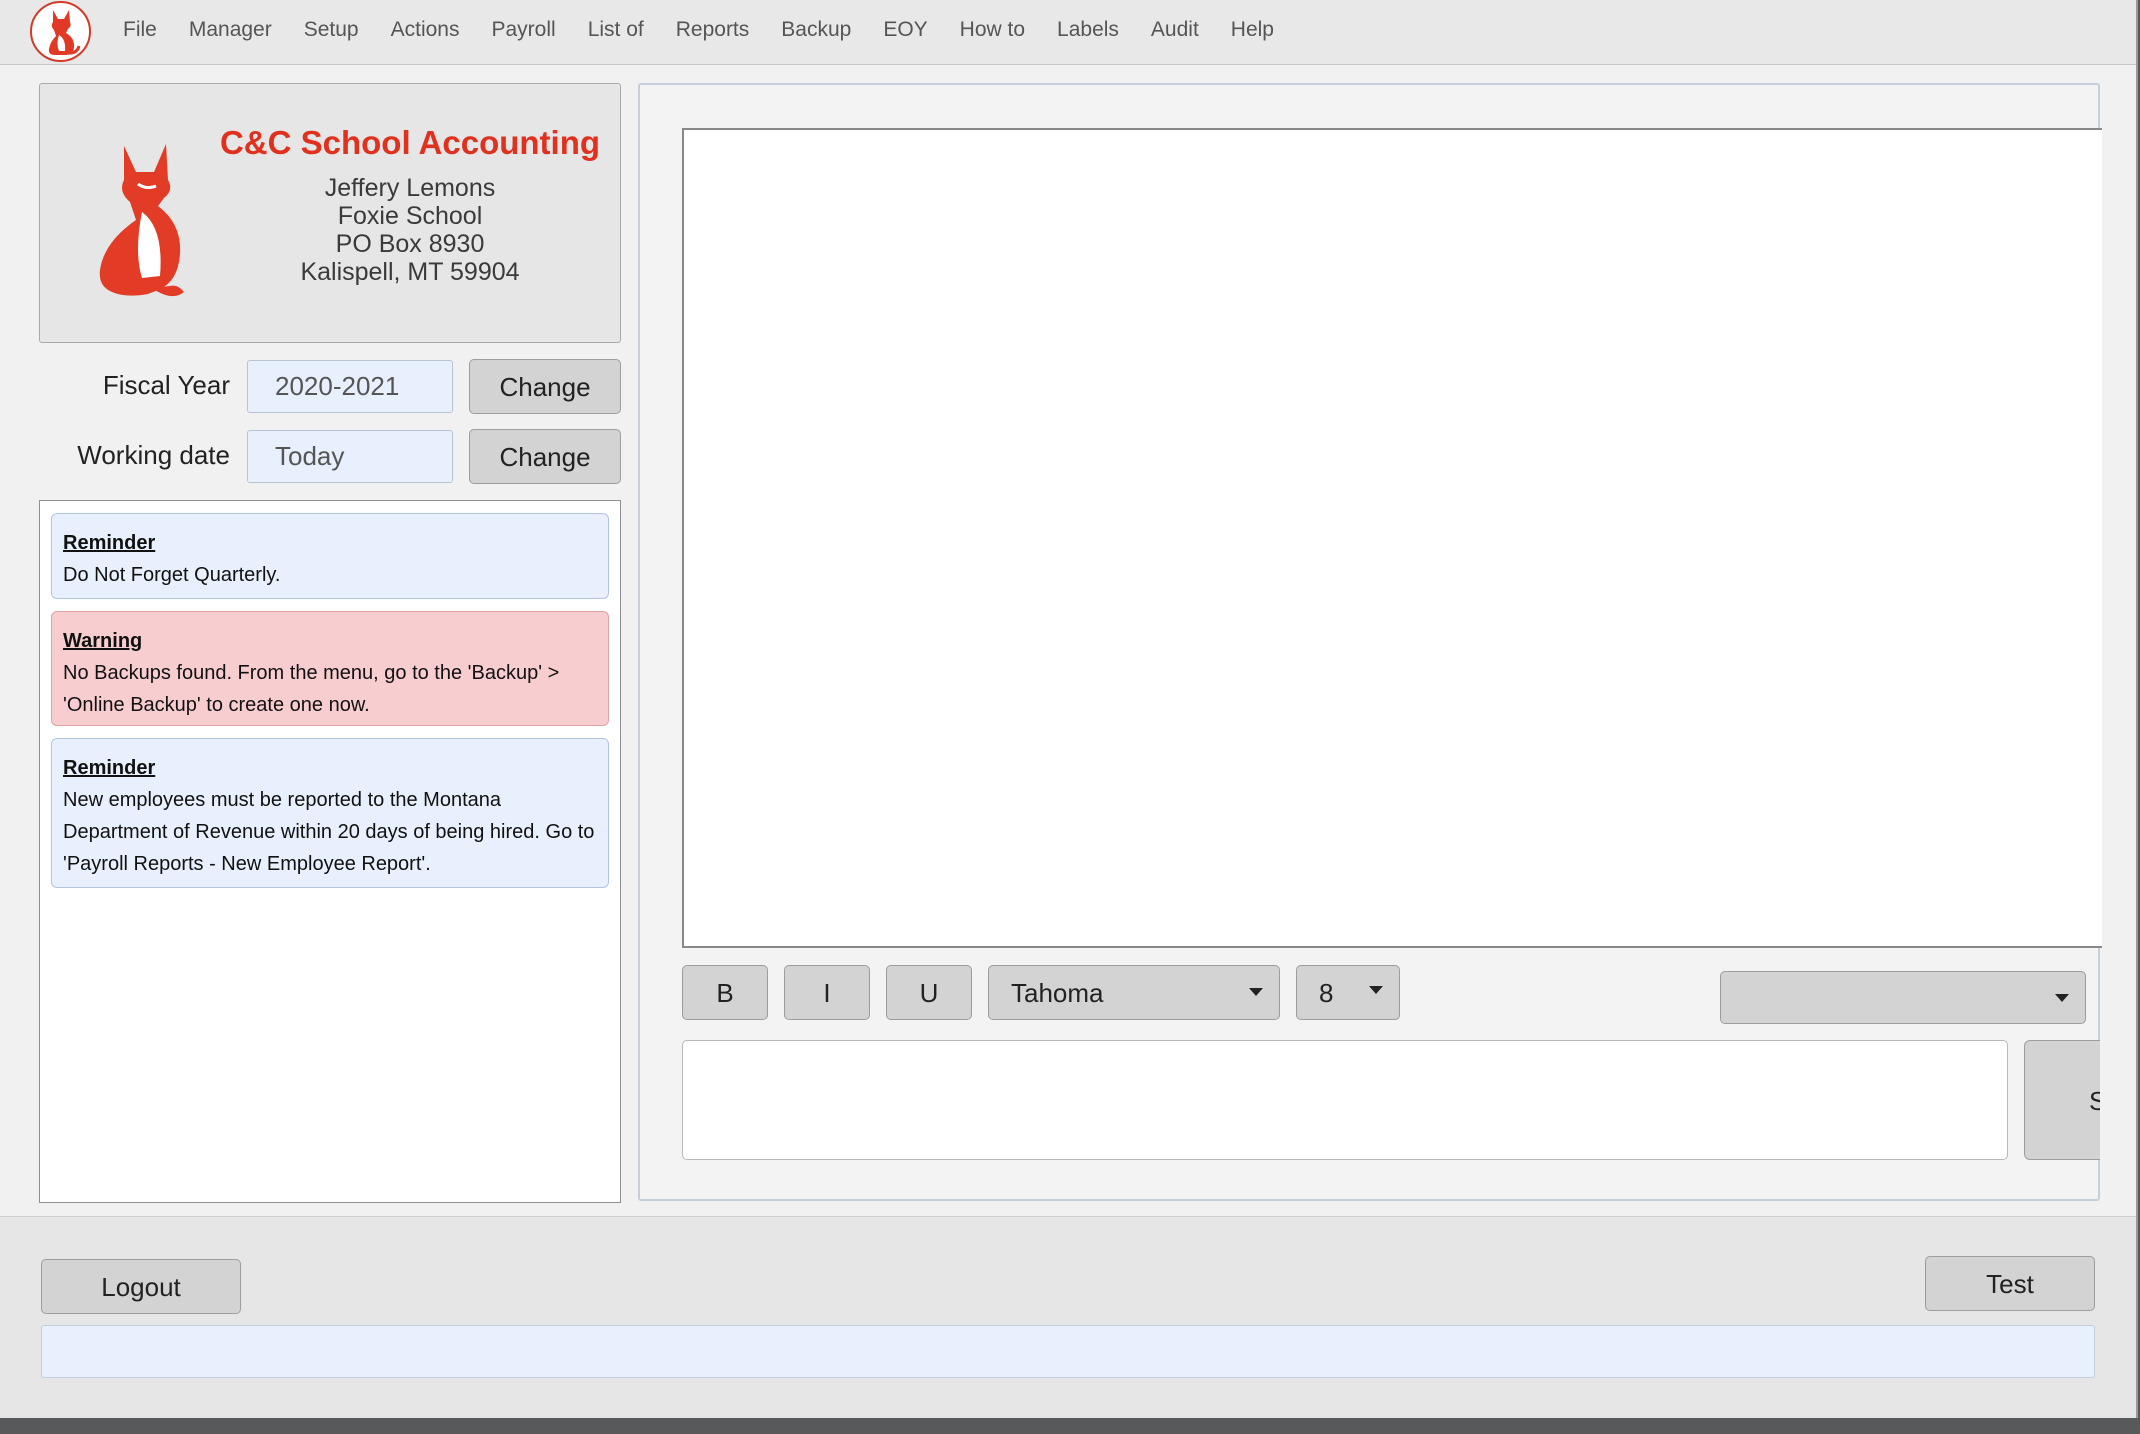 This screenshot has height=1434, width=2140. I want to click on bottom-bar: Logout Test, so click(1068, 1317).